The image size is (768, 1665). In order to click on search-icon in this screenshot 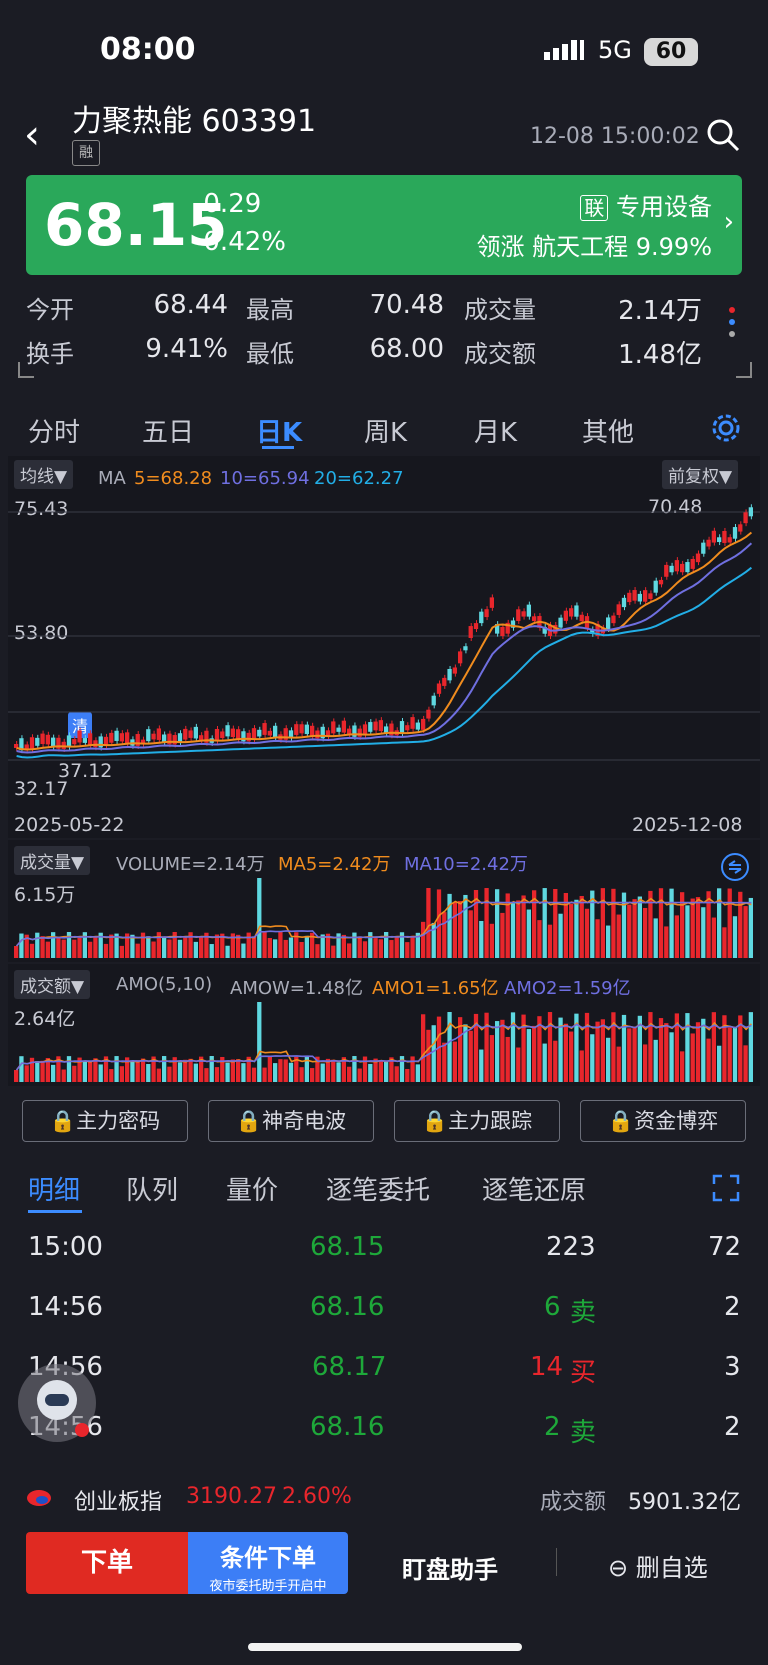, I will do `click(723, 137)`.